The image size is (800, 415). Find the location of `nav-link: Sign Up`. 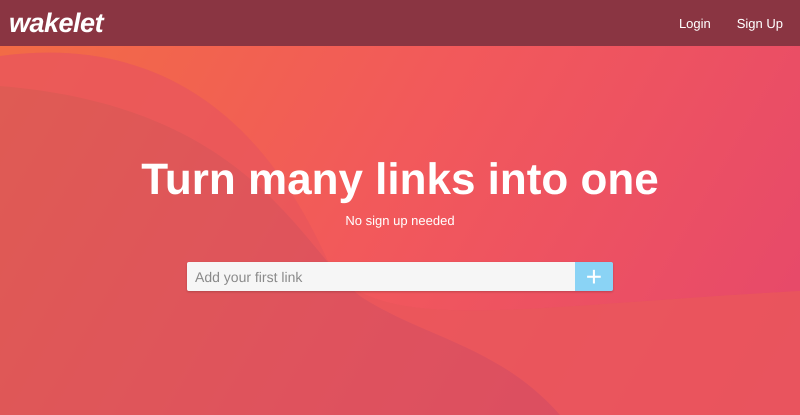

nav-link: Sign Up is located at coordinates (759, 23).